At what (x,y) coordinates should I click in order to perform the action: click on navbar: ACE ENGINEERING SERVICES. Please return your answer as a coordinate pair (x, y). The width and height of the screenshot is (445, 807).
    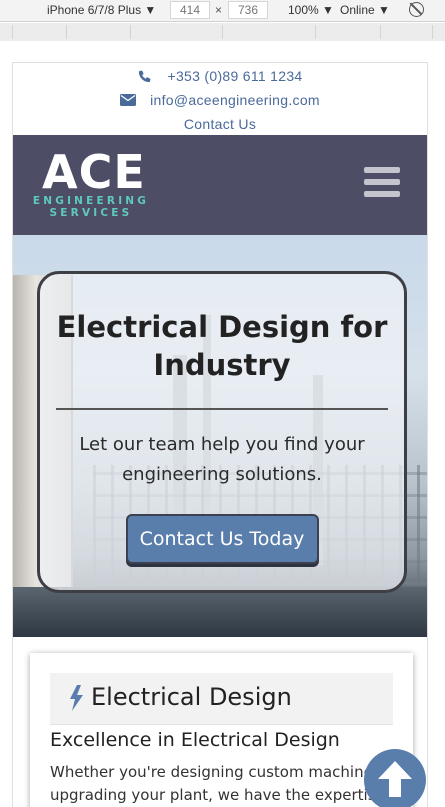
    Looking at the image, I should click on (220, 185).